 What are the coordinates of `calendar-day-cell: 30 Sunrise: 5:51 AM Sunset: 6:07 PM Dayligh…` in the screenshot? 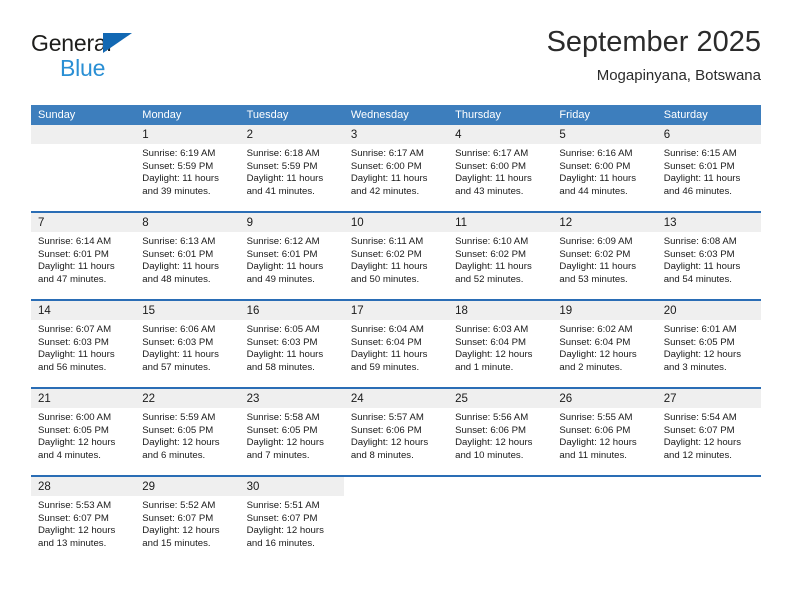 It's located at (291, 520).